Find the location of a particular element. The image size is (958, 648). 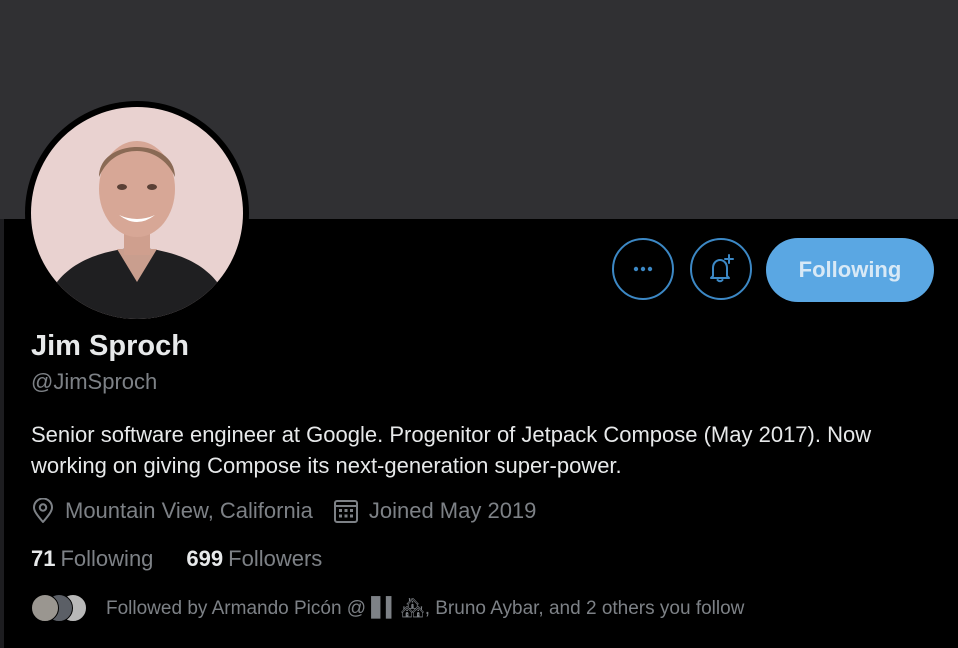

more-options-button is located at coordinates (643, 269).